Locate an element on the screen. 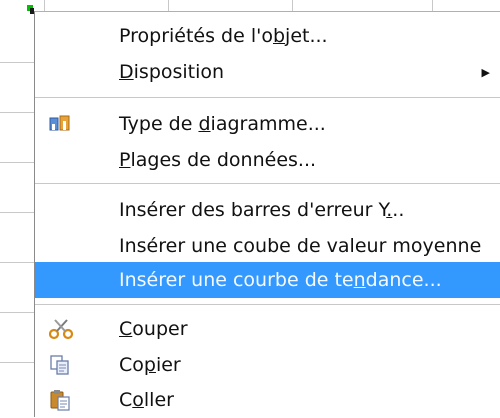  mnemonic-char: o is located at coordinates (138, 400).